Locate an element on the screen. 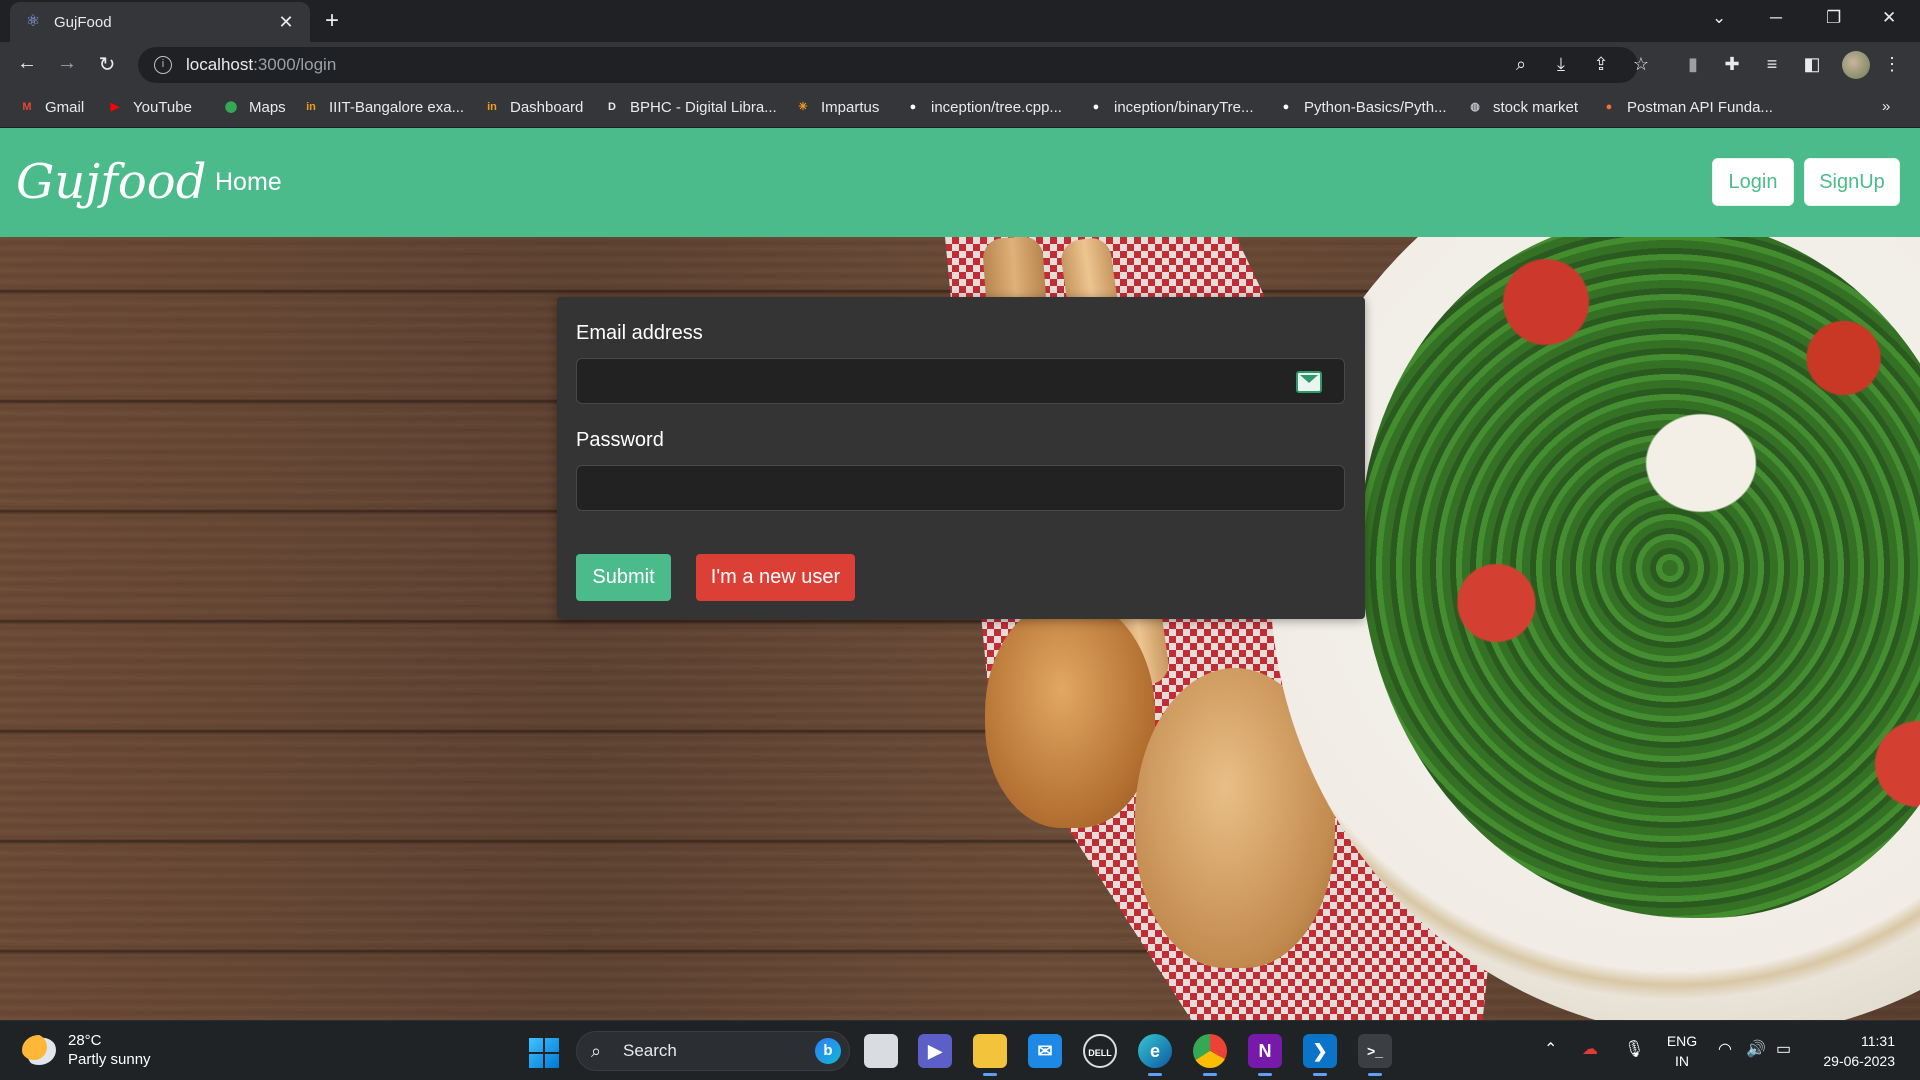 This screenshot has height=1080, width=1920. partly-sunny-icon is located at coordinates (39, 1050).